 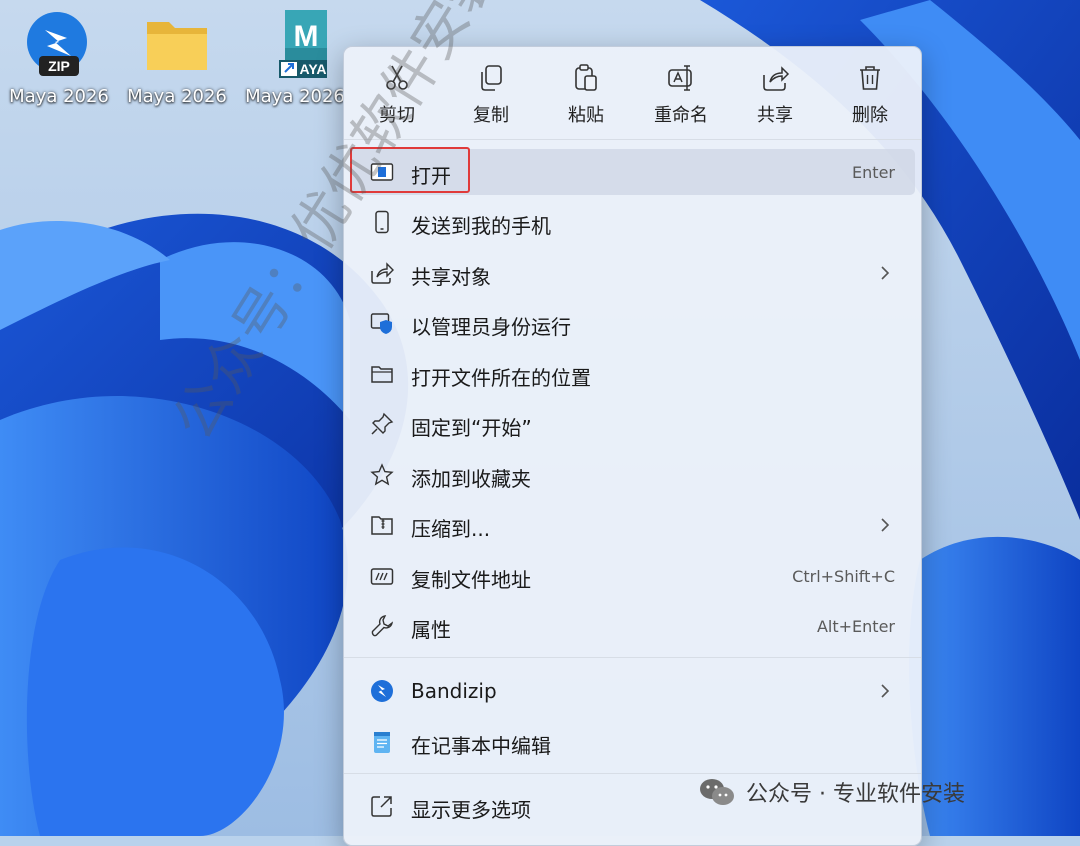 I want to click on copy-icon, so click(x=491, y=78).